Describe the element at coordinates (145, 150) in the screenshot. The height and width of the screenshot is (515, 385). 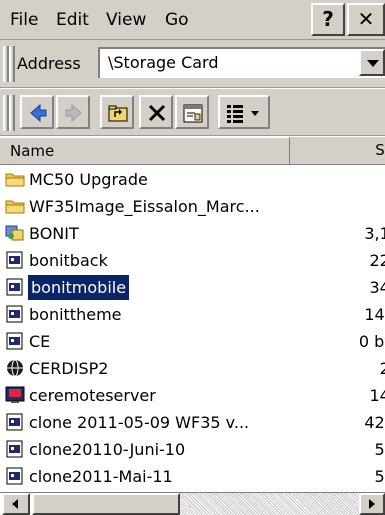
I see `column-header-name: Name` at that location.